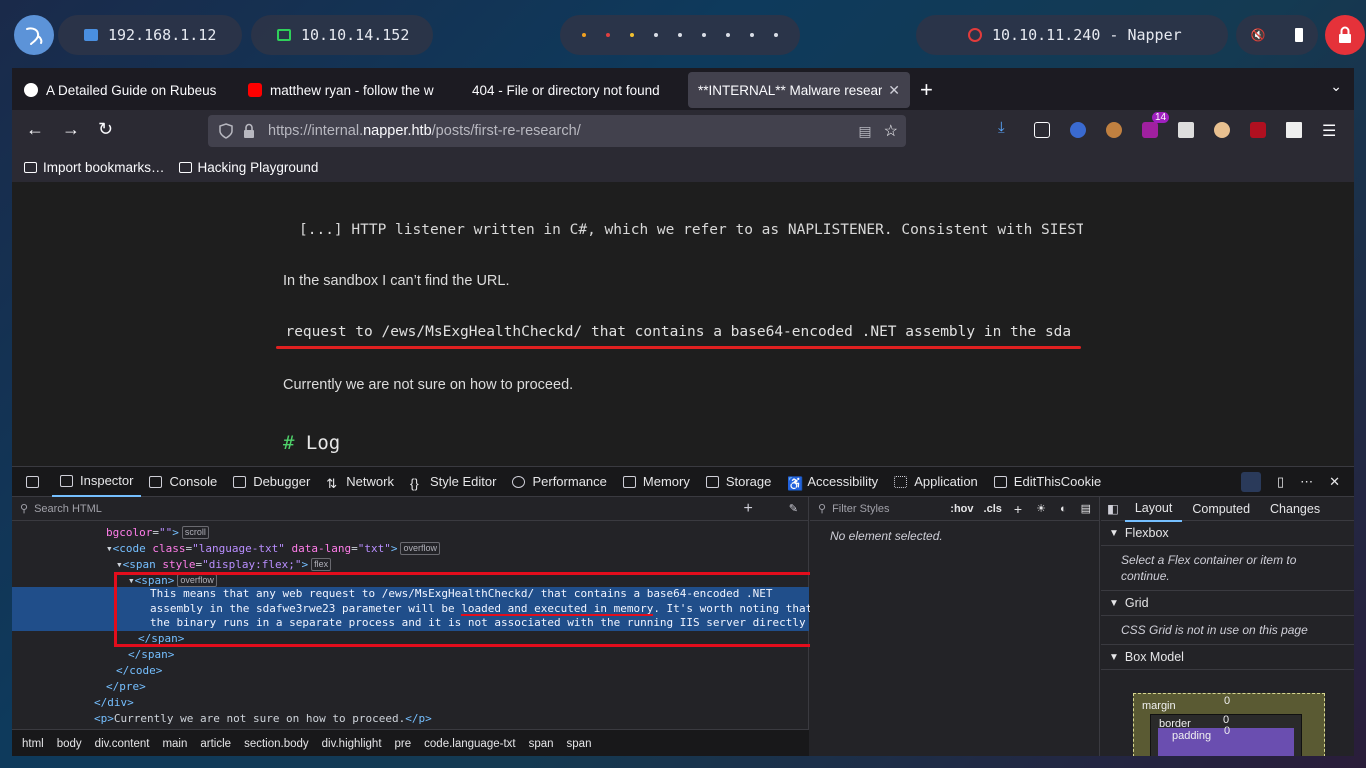  I want to click on new-tab-button: +, so click(926, 90).